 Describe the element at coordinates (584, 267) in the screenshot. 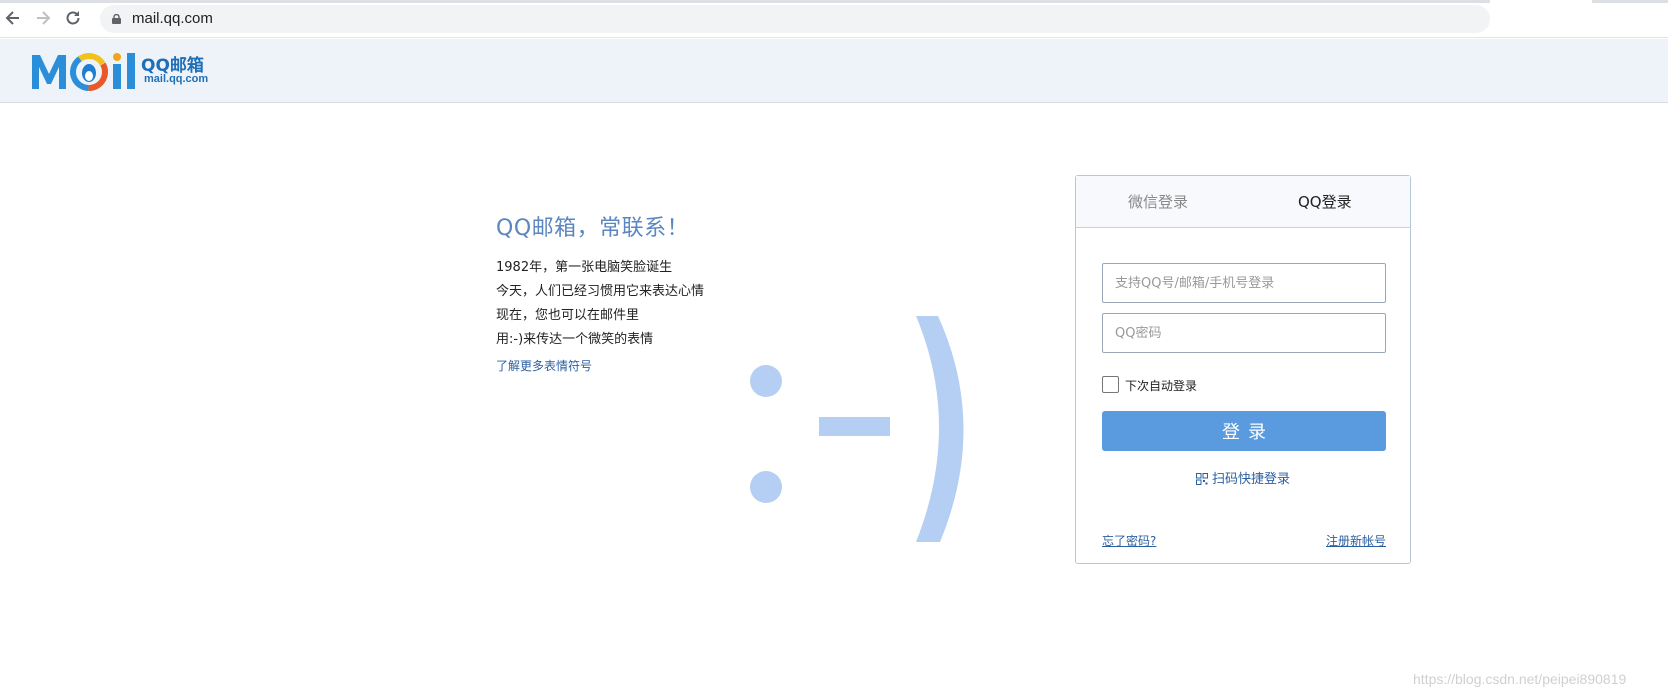

I see `intro-line: 1982年，第一张电脑笑脸诞生` at that location.